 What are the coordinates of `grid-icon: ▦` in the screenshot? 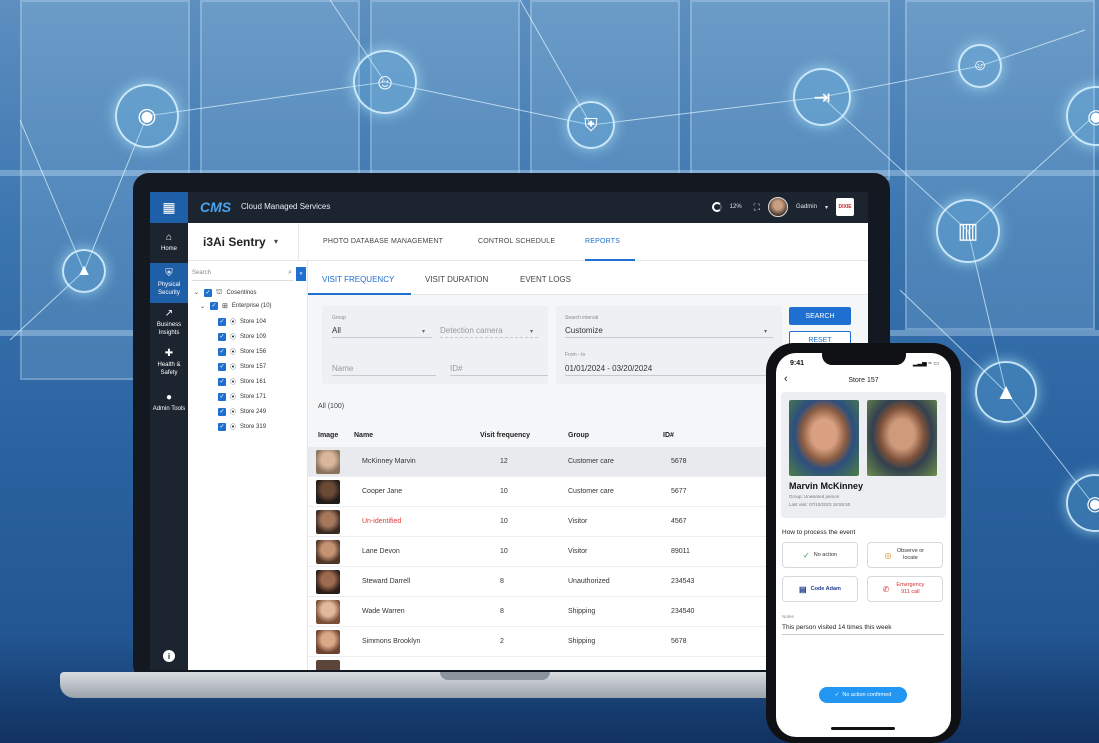 It's located at (169, 207).